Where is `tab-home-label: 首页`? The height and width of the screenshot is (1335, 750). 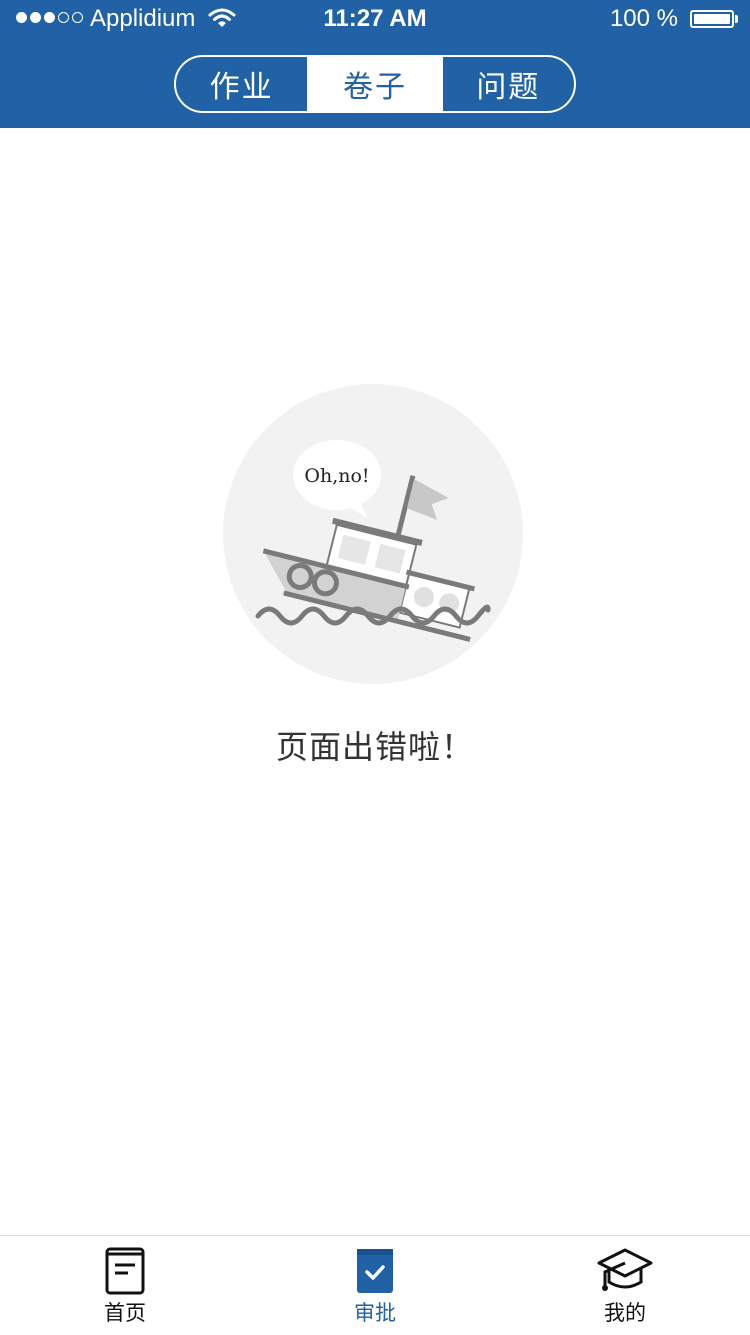
tab-home-label: 首页 is located at coordinates (125, 1313).